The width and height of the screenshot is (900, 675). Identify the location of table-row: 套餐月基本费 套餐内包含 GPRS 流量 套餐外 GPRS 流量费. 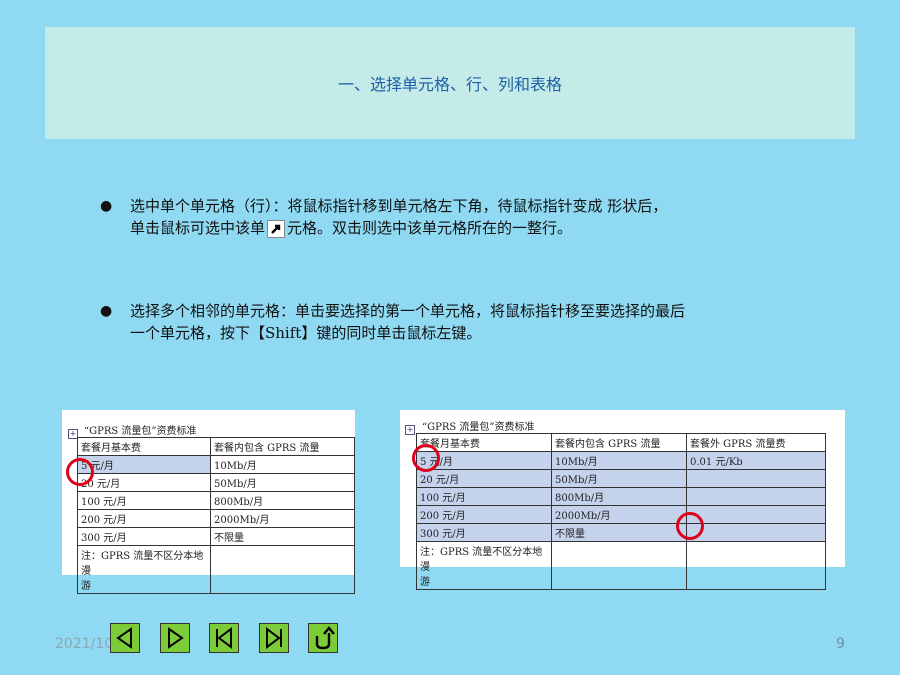
(621, 442).